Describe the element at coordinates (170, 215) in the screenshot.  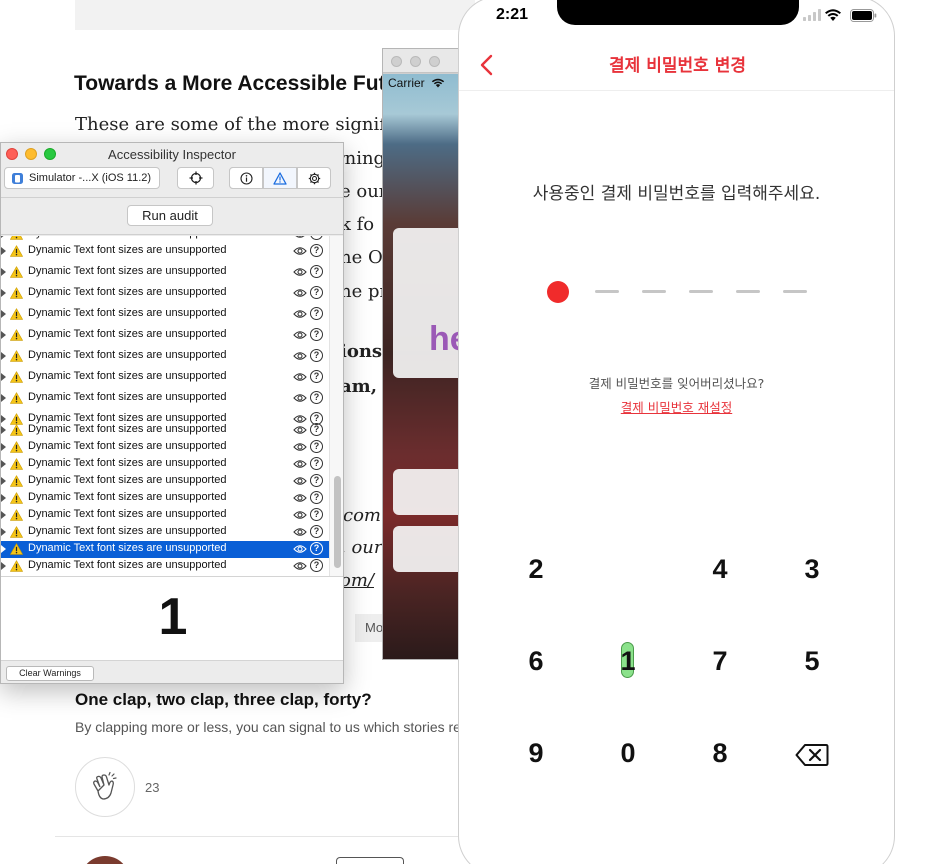
I see `run-audit-button: Run audit` at that location.